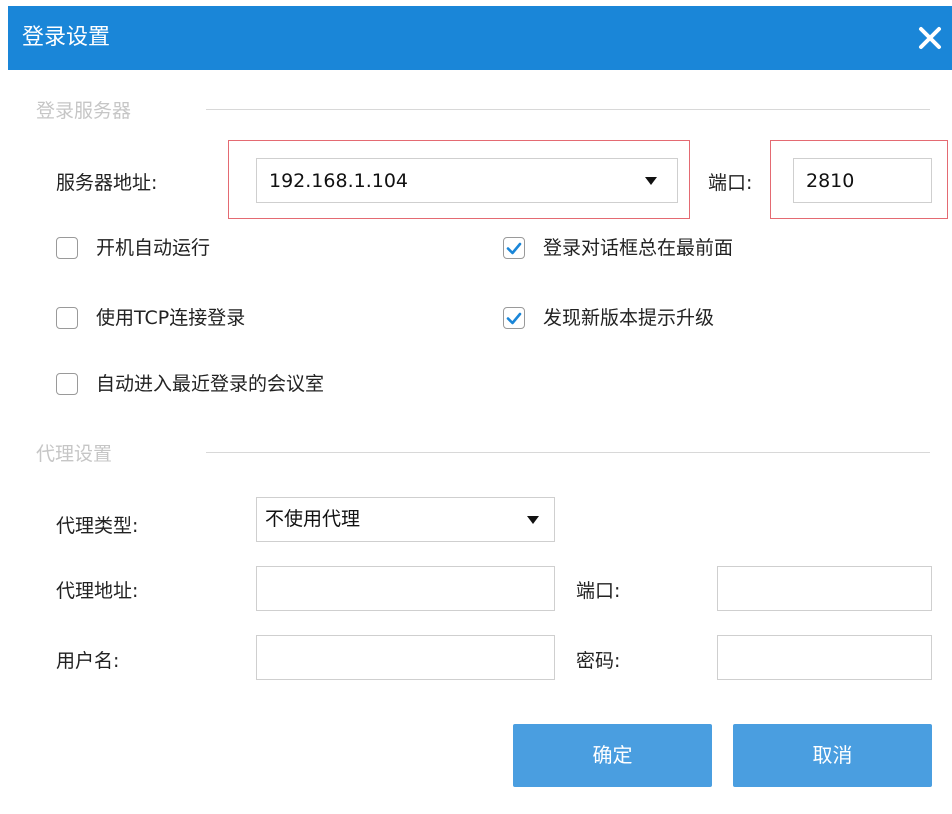 The height and width of the screenshot is (814, 952). What do you see at coordinates (568, 452) in the screenshot?
I see `proxy-section-divider` at bounding box center [568, 452].